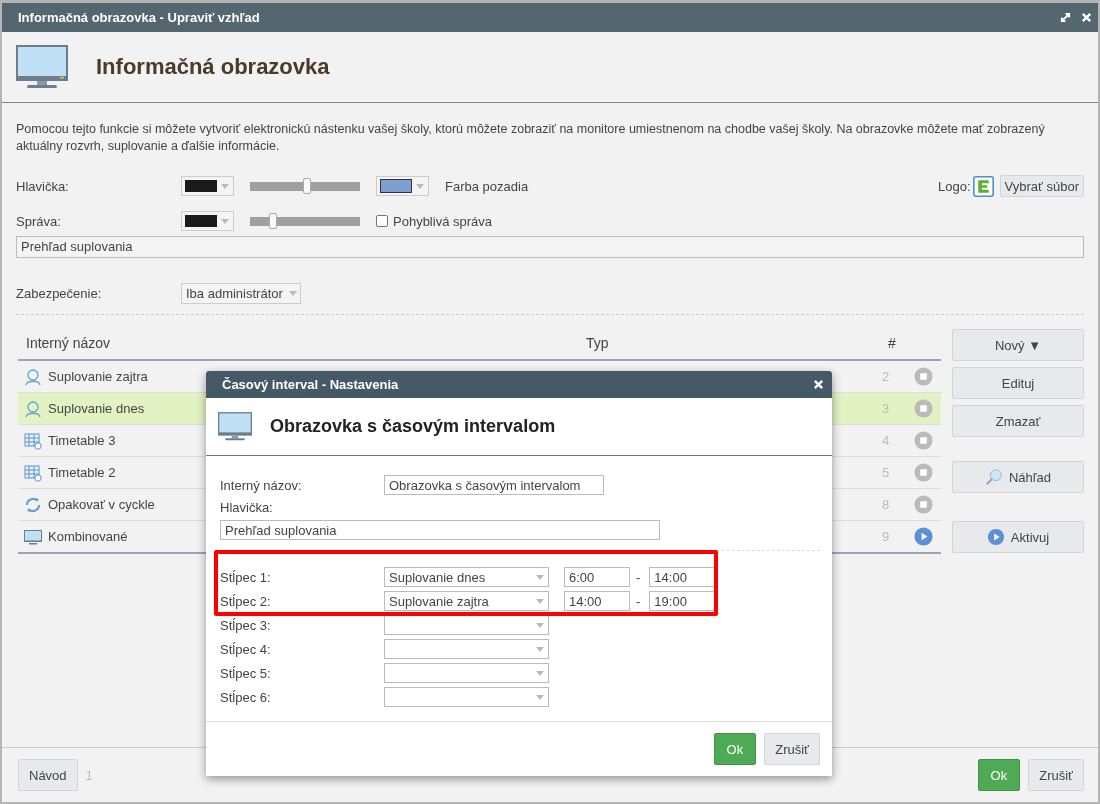 The image size is (1100, 804). I want to click on column-select: Suplovanie zajtra, so click(466, 601).